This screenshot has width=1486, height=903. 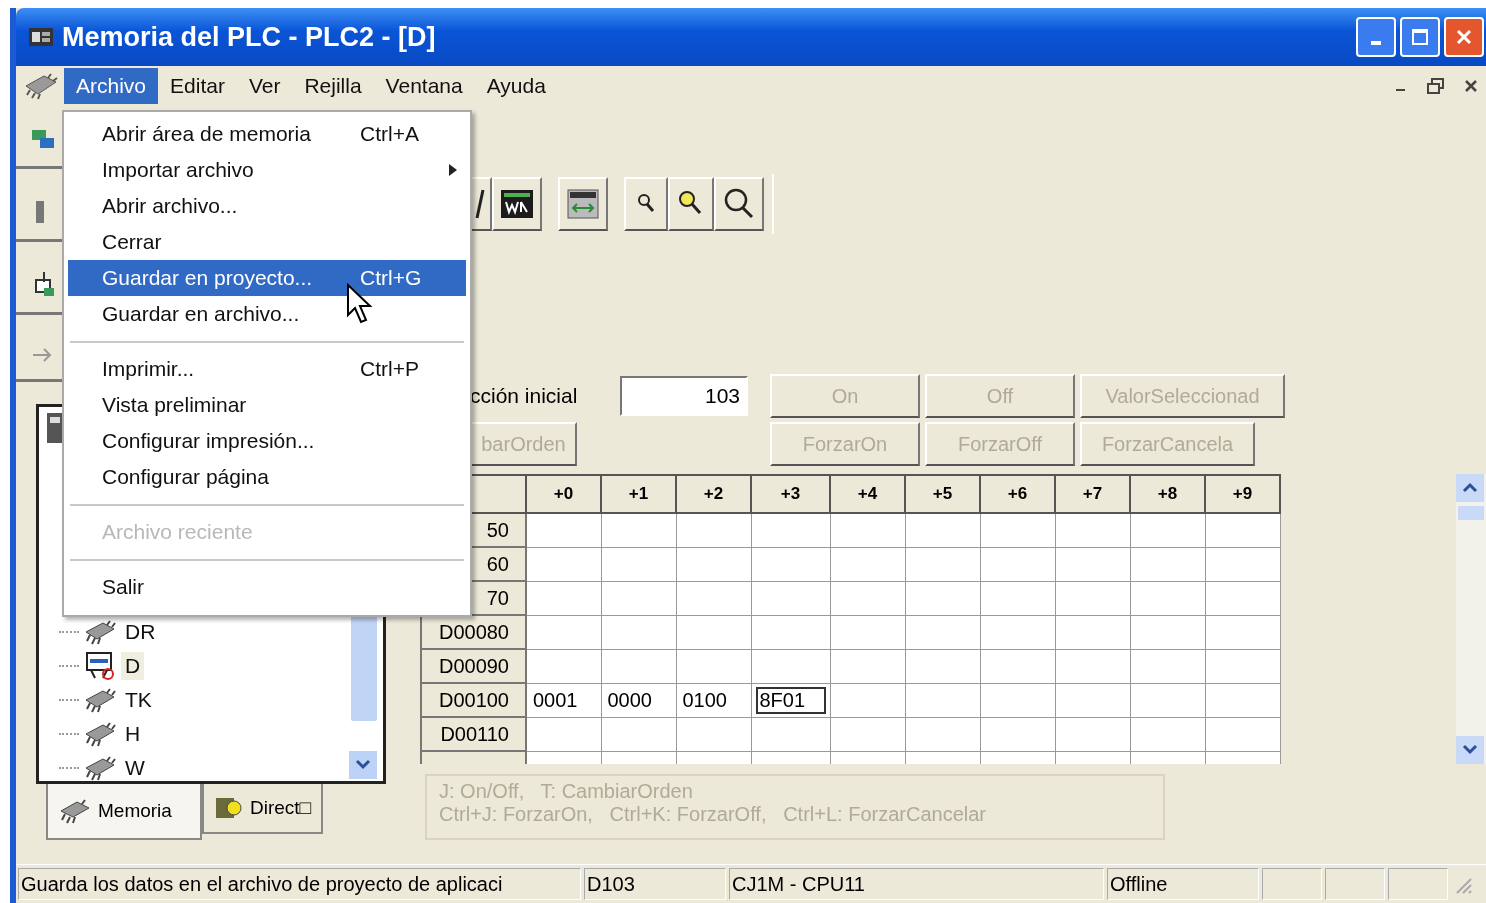 What do you see at coordinates (1167, 494) in the screenshot?
I see `column-header: +8` at bounding box center [1167, 494].